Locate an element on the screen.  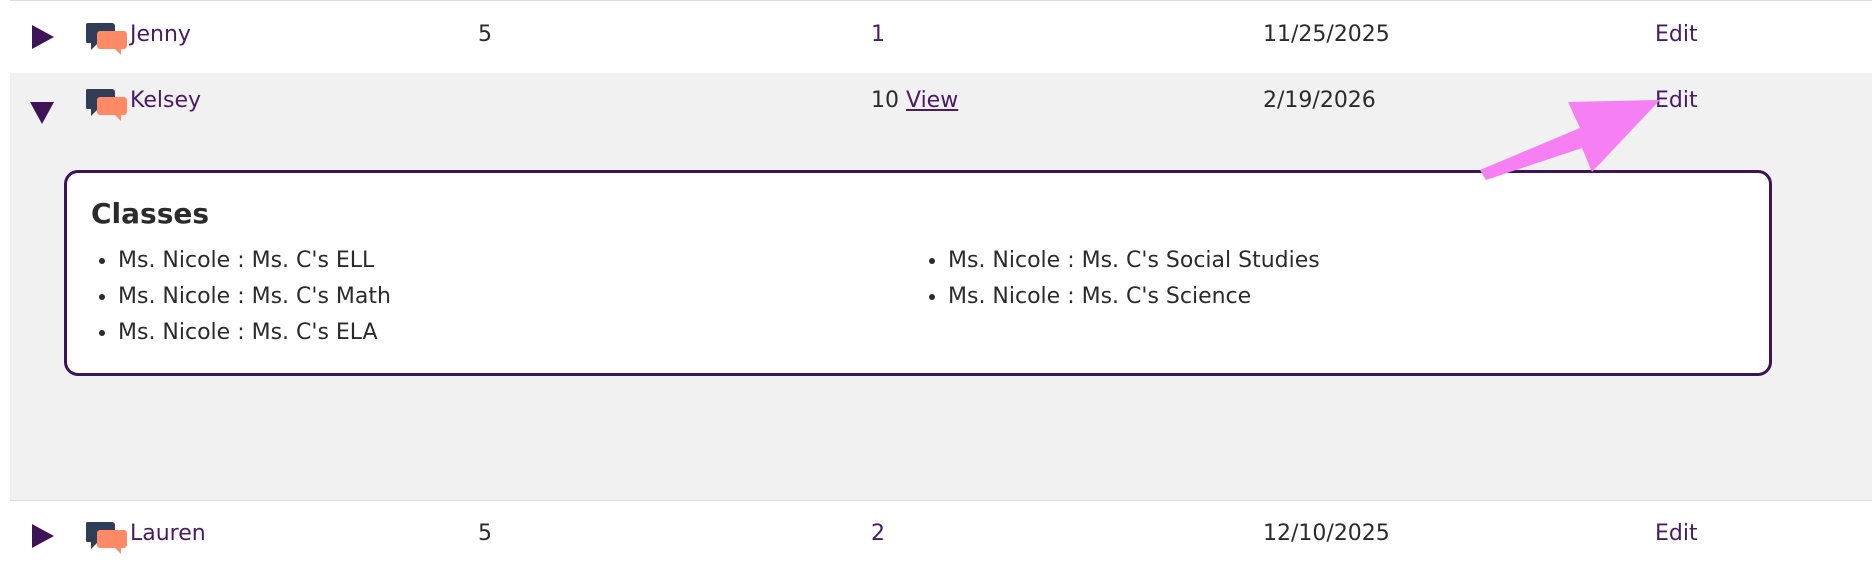
class-item: Ms. Nicole : Ms. C's Social Studies is located at coordinates (1134, 264).